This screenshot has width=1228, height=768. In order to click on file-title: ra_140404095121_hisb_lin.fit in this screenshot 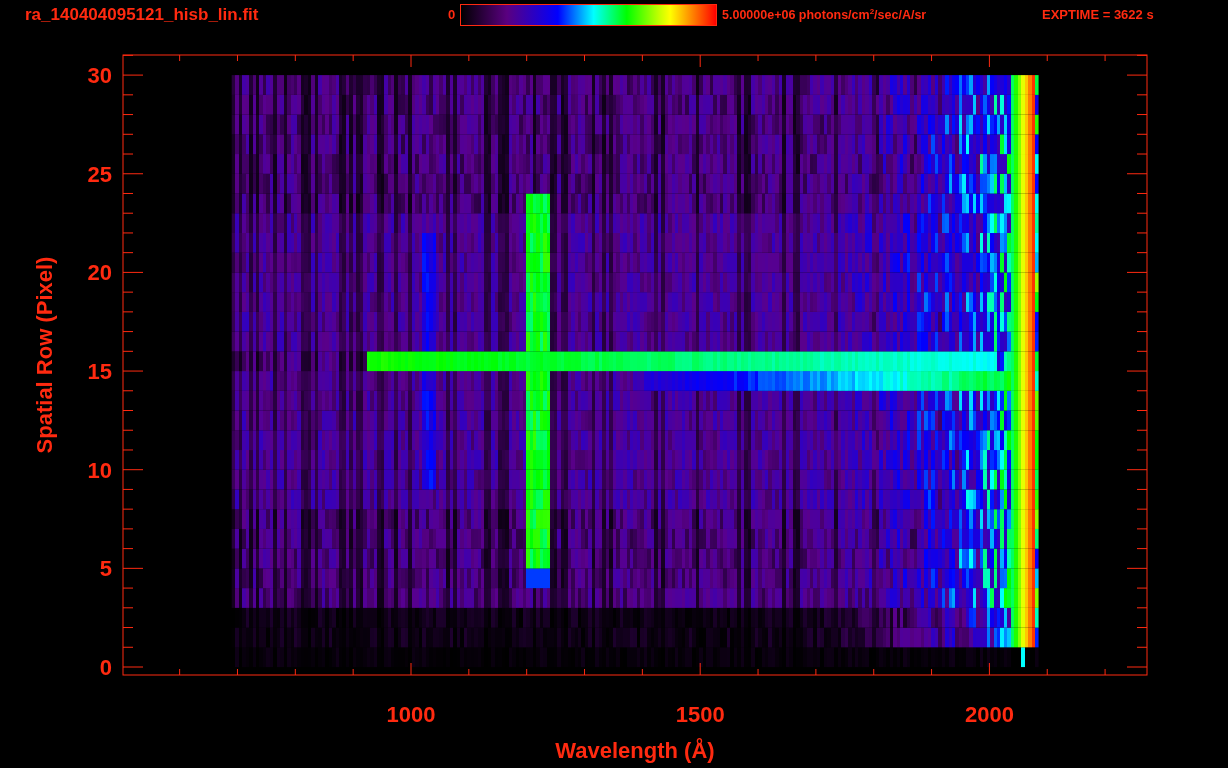, I will do `click(142, 15)`.